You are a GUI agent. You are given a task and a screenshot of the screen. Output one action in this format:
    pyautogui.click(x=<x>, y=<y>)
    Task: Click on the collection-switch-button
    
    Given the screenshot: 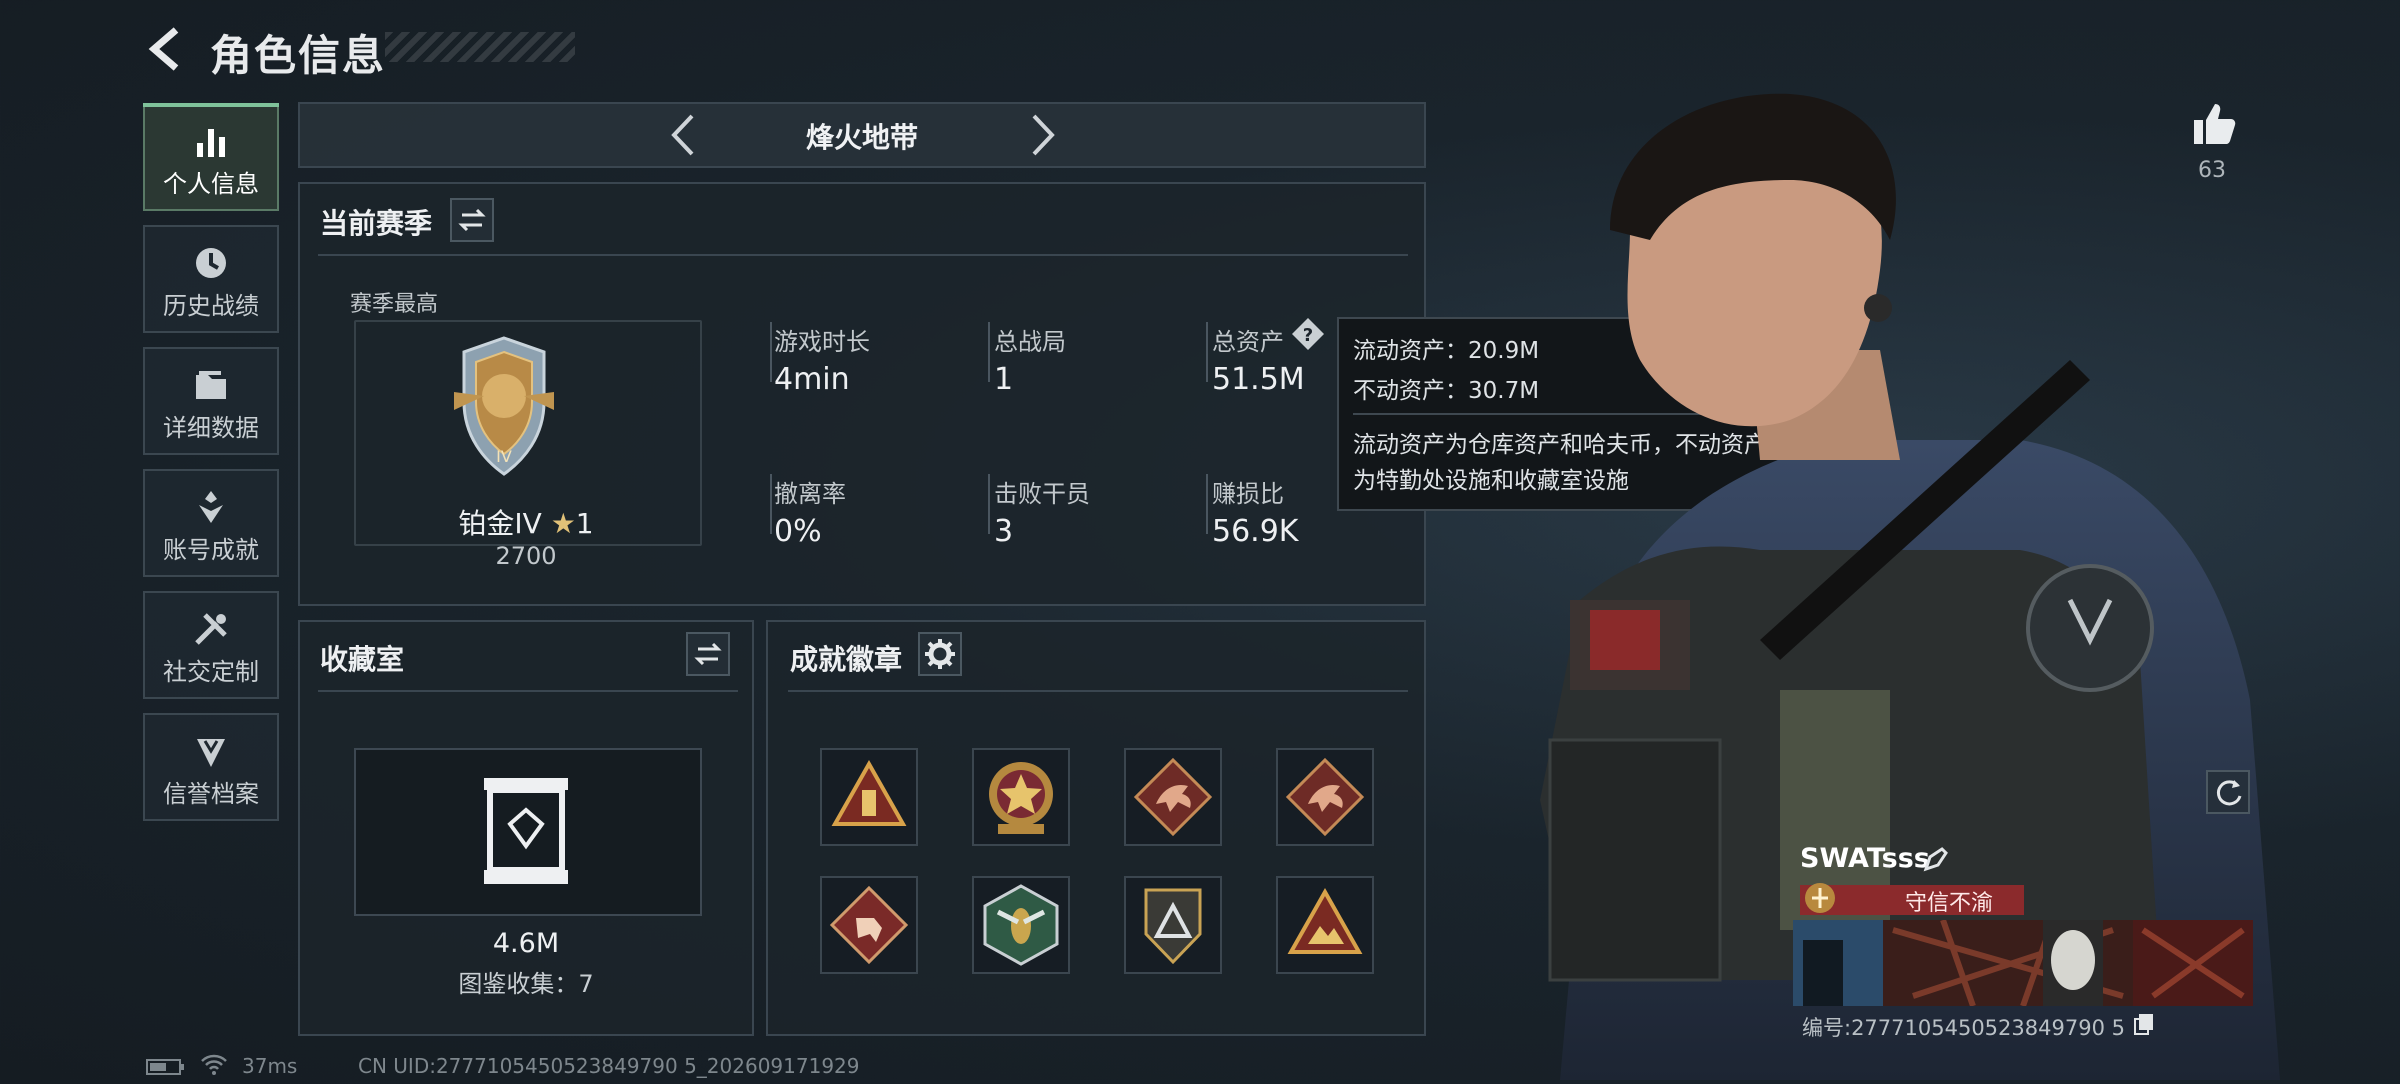 What is the action you would take?
    pyautogui.click(x=708, y=654)
    